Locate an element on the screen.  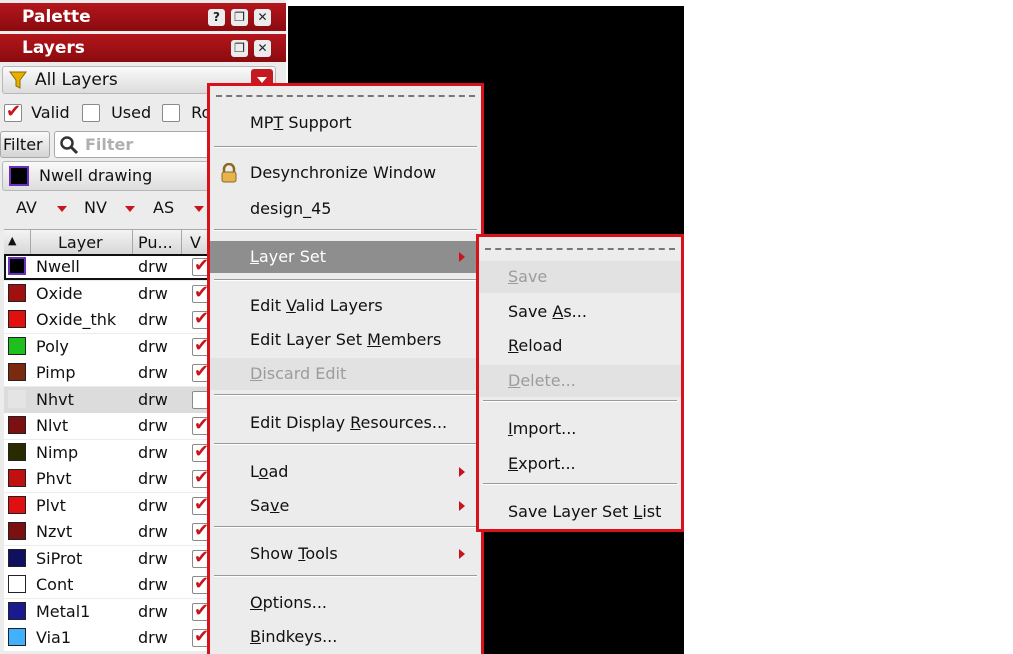
save-layer-set-item: Save is located at coordinates (580, 277).